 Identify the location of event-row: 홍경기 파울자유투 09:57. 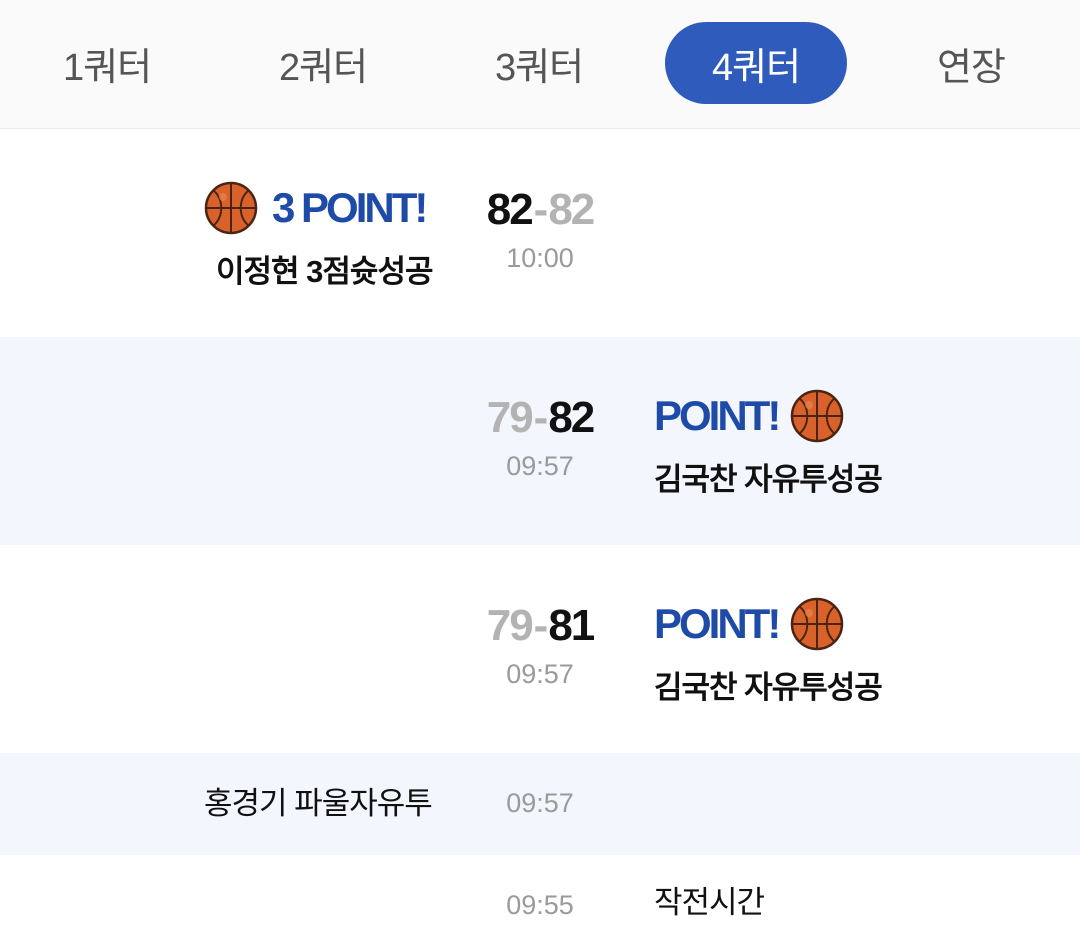
(540, 804).